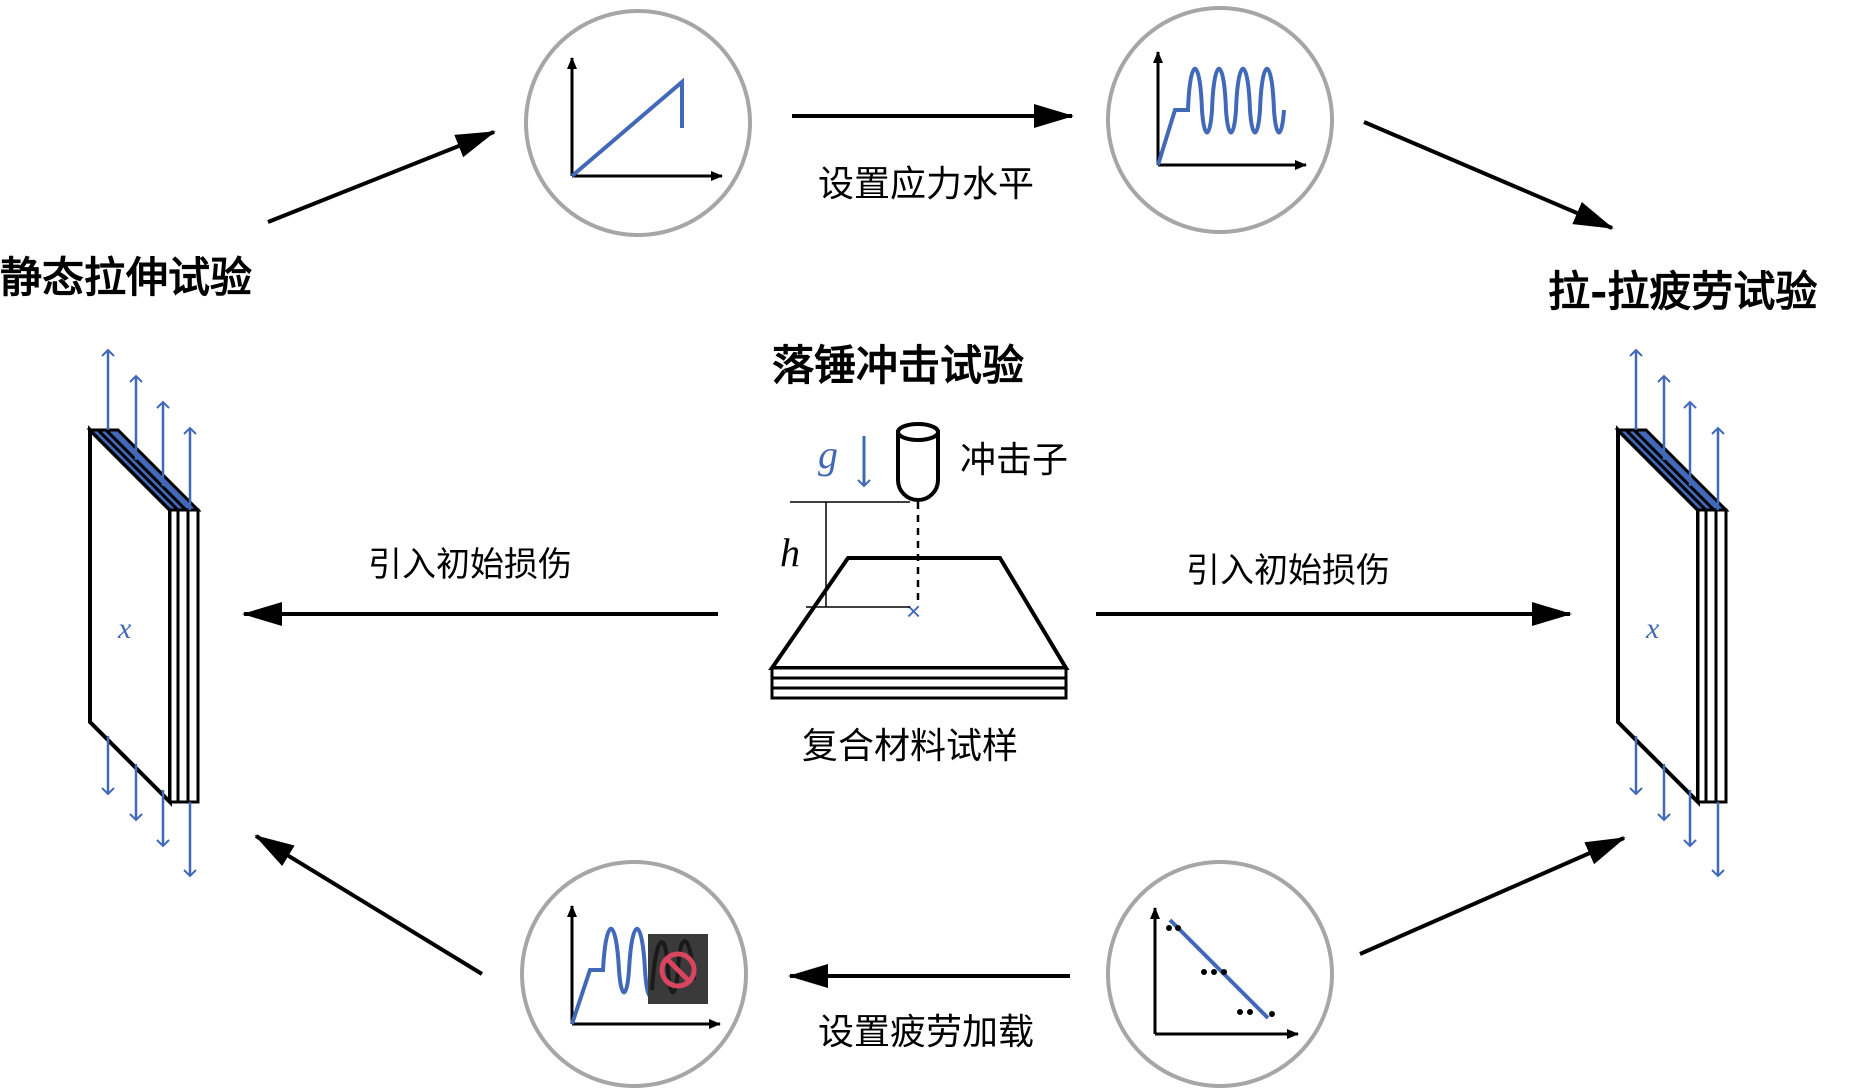  What do you see at coordinates (1014, 460) in the screenshot?
I see `impactor-label: 冲击子` at bounding box center [1014, 460].